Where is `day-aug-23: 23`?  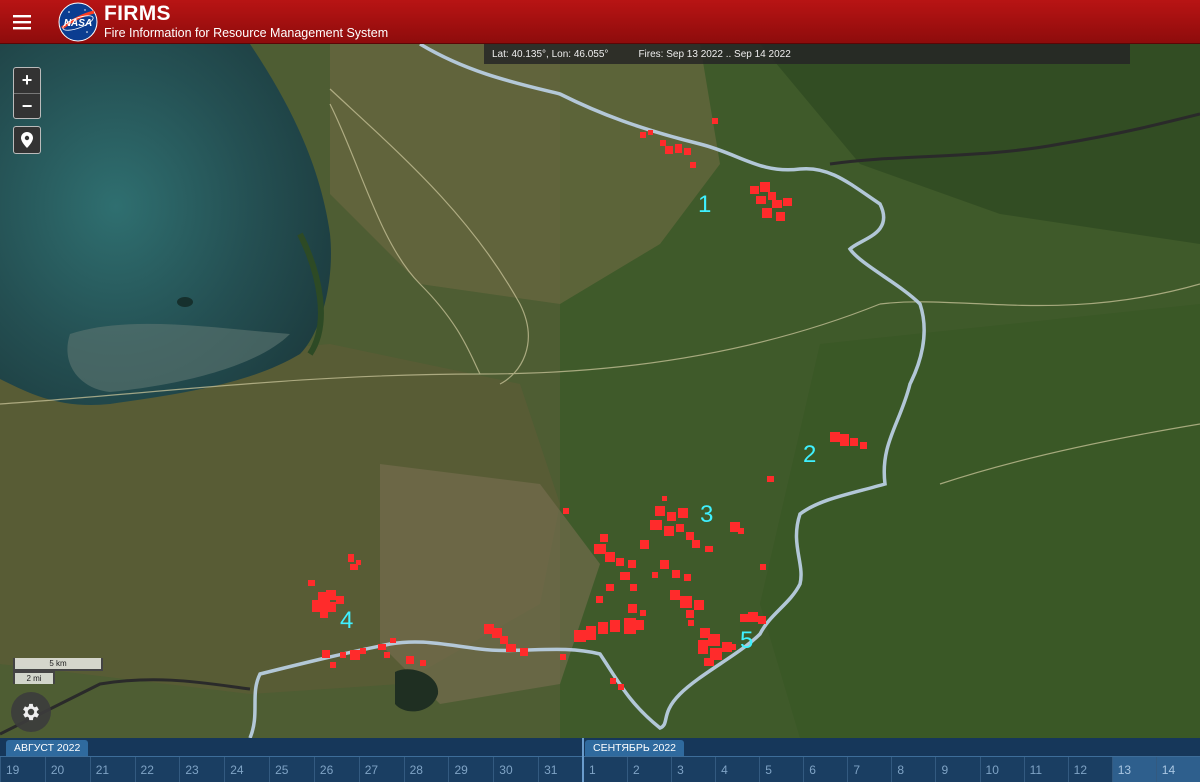
day-aug-23: 23 is located at coordinates (201, 769).